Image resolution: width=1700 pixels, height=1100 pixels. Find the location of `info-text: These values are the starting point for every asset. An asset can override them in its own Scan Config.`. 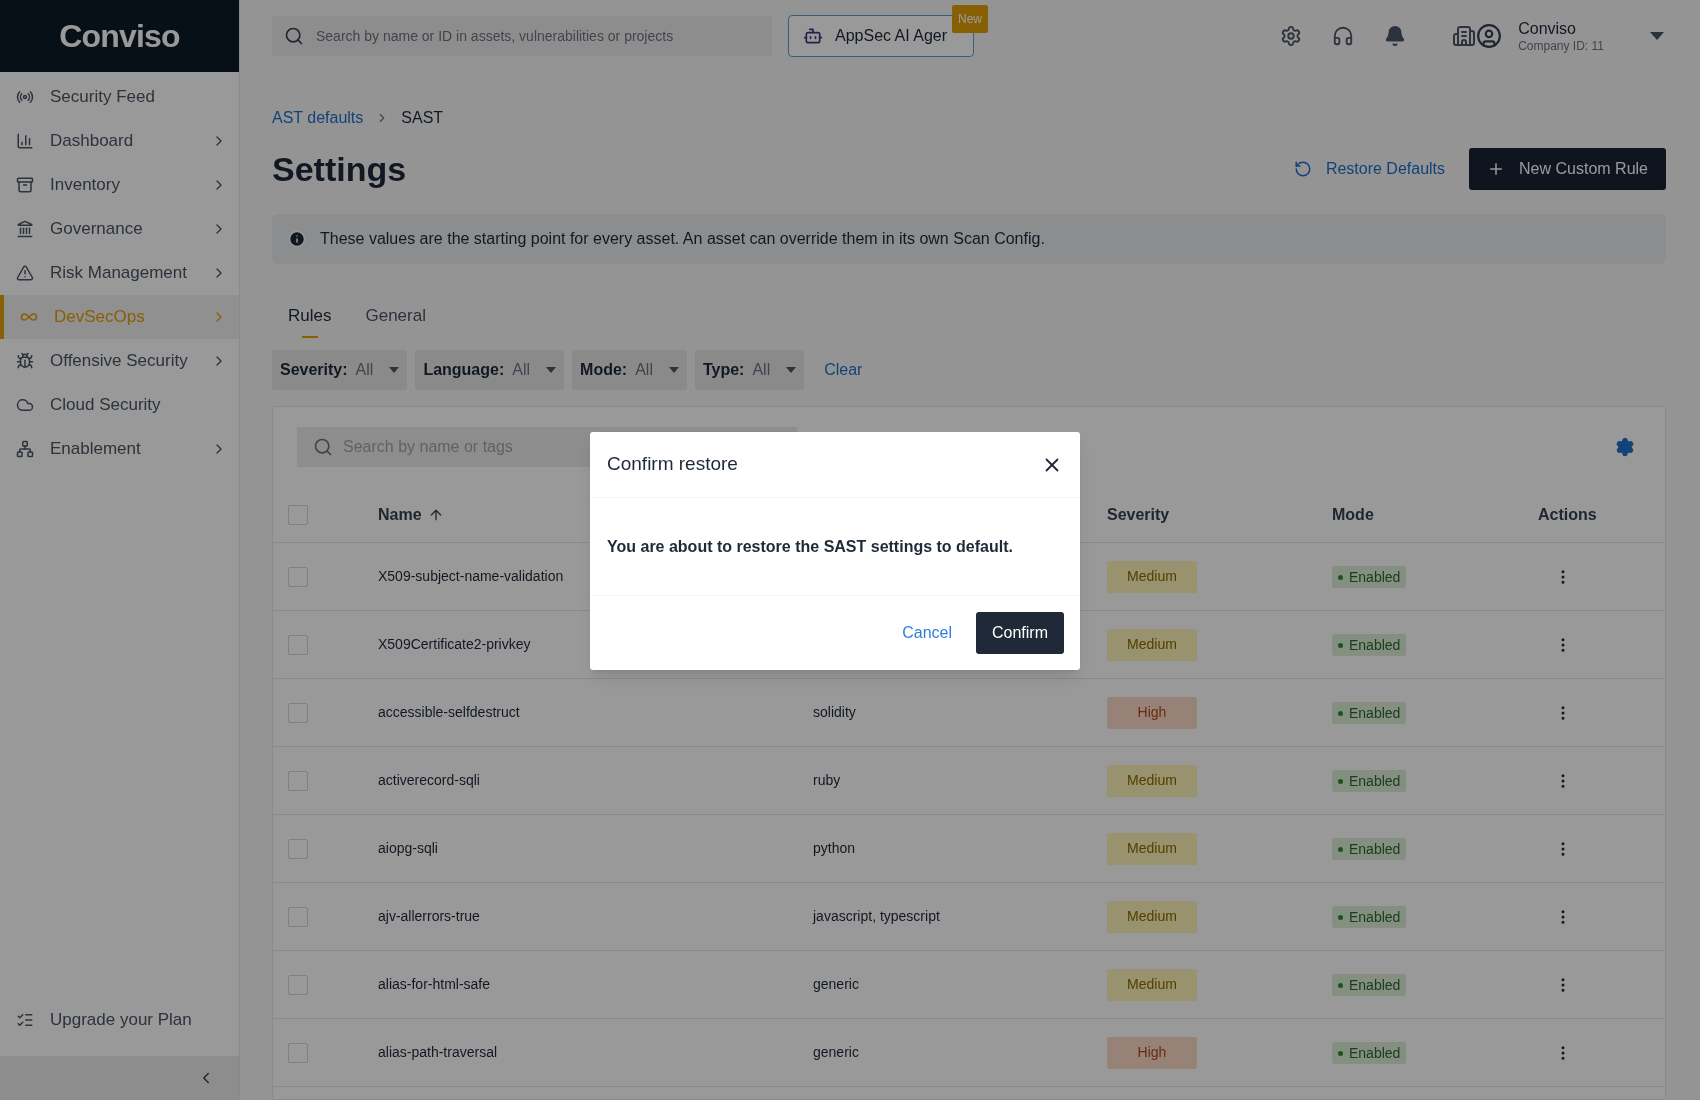

info-text: These values are the starting point for every asset. An asset can override them in its own Scan Config. is located at coordinates (682, 239).